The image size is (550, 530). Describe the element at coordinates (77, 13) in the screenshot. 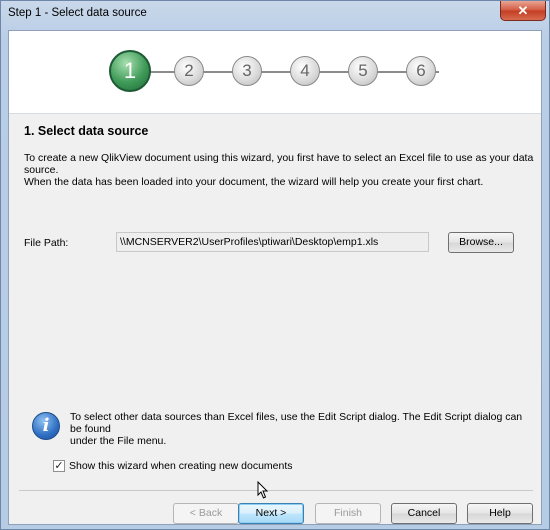

I see `window-title: Step 1 - Select data source` at that location.